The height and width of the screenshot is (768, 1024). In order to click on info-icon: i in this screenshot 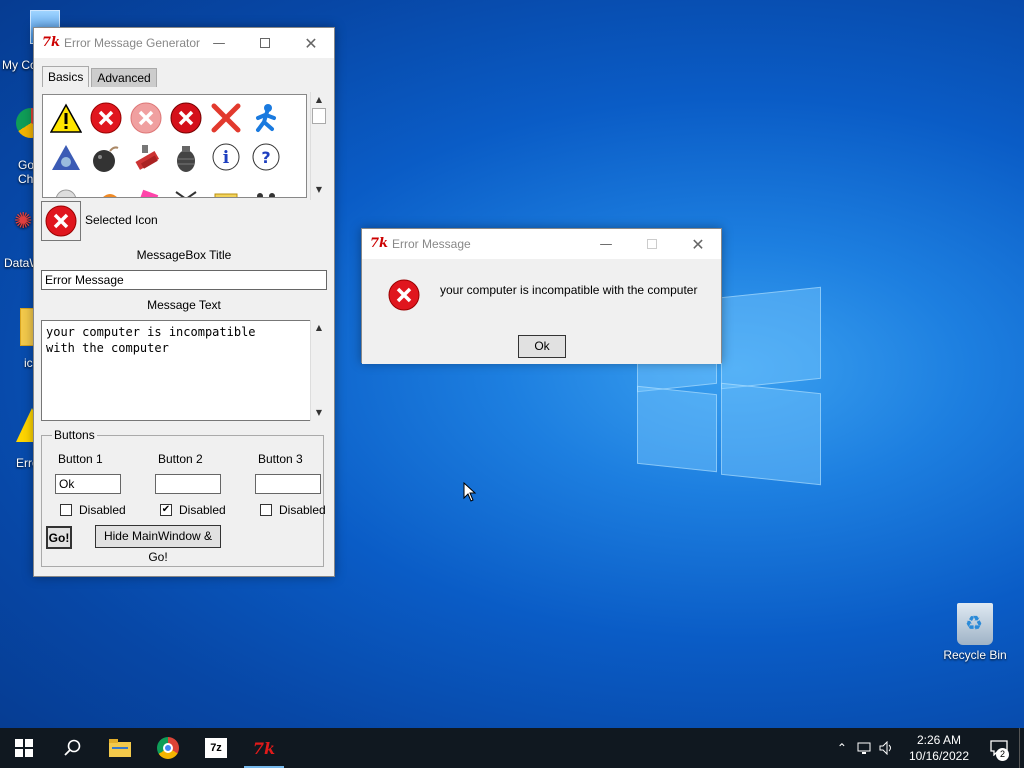, I will do `click(226, 158)`.